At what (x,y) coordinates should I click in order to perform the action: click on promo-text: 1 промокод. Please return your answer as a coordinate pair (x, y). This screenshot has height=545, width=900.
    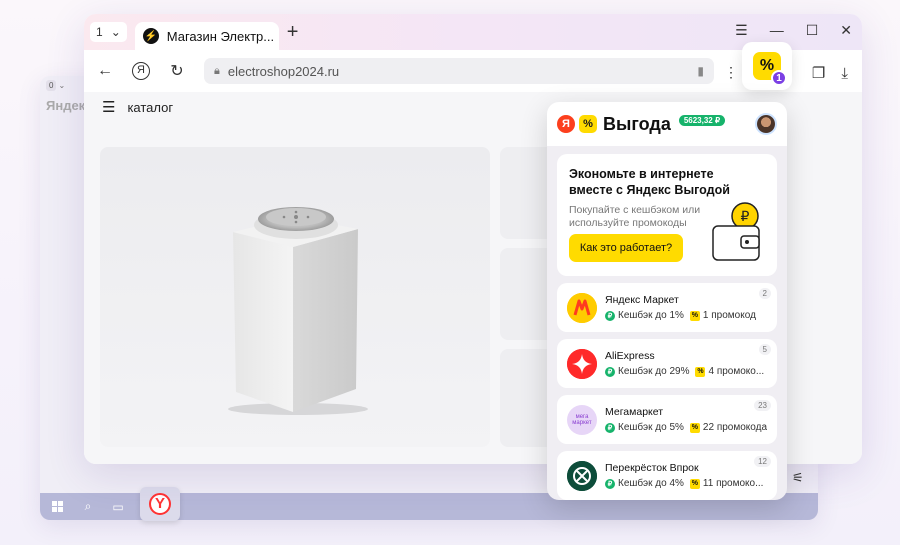
    Looking at the image, I should click on (729, 315).